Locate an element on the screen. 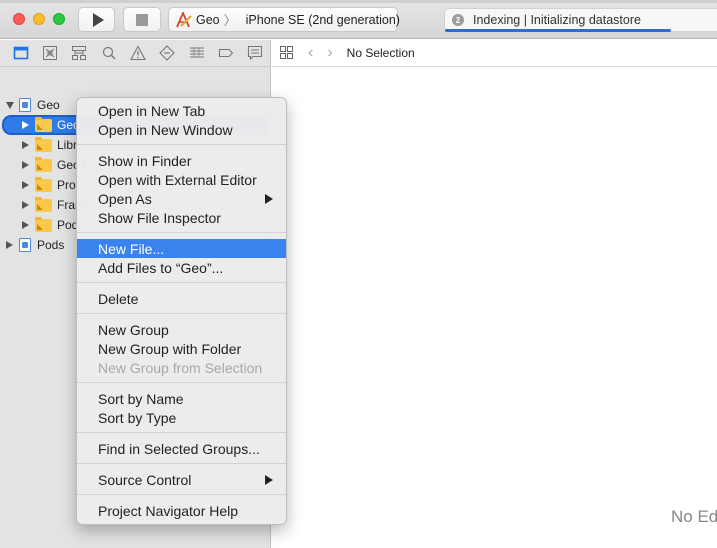 The image size is (717, 548). menu-item-sort-by-name: Sort by Name is located at coordinates (181, 398).